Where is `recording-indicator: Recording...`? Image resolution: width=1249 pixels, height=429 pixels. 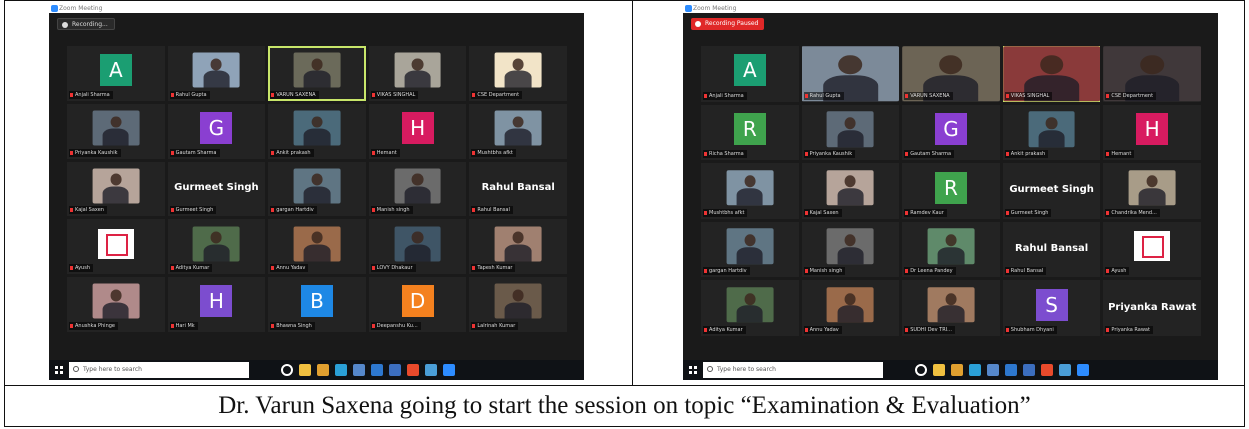
recording-indicator: Recording... is located at coordinates (86, 24).